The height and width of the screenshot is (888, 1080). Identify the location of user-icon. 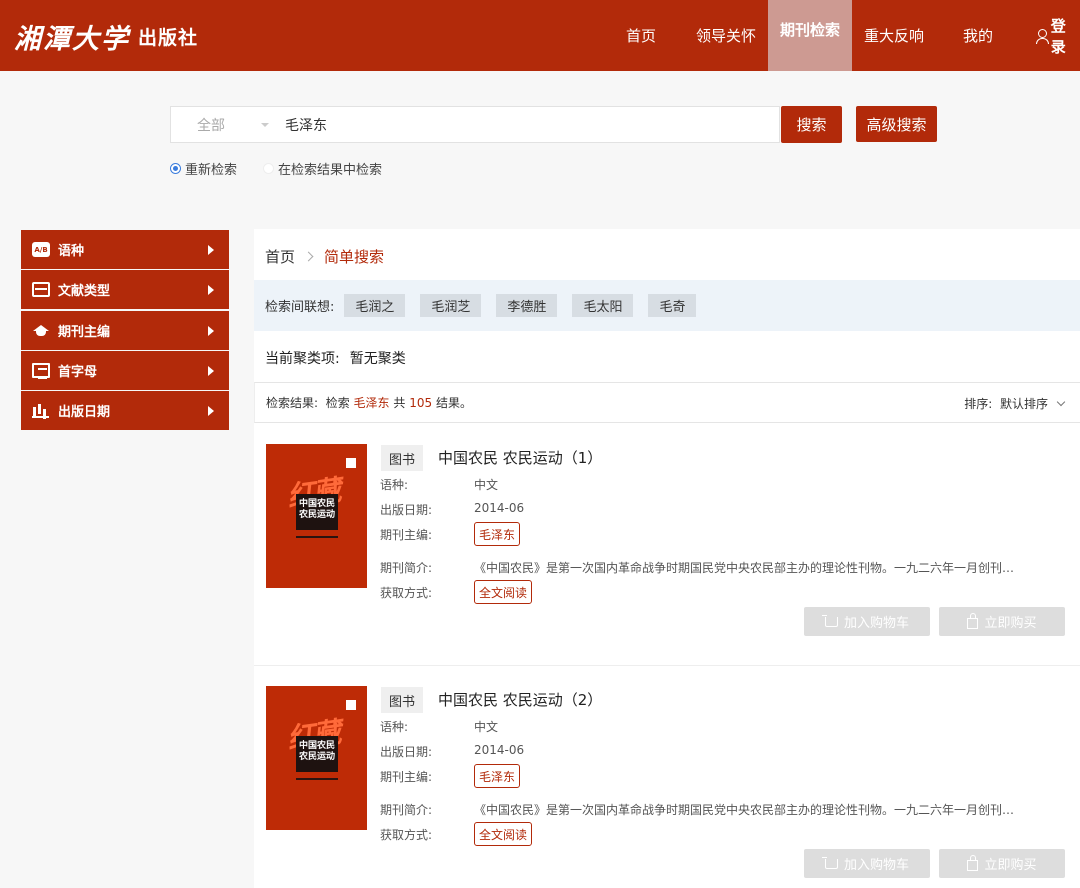
(1042, 36).